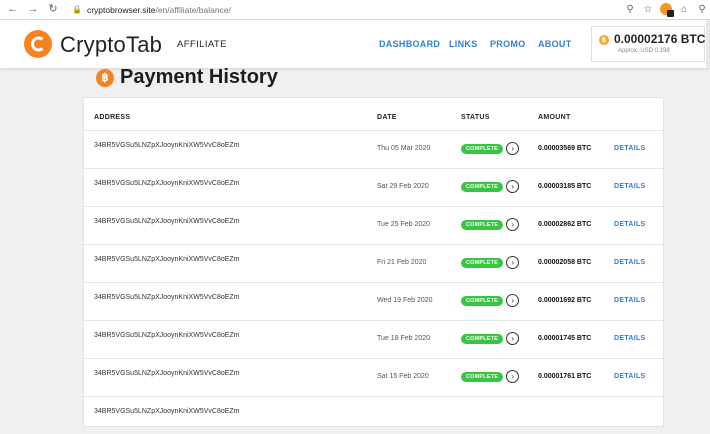 The width and height of the screenshot is (710, 434). What do you see at coordinates (684, 9) in the screenshot?
I see `home-icon: ⌂` at bounding box center [684, 9].